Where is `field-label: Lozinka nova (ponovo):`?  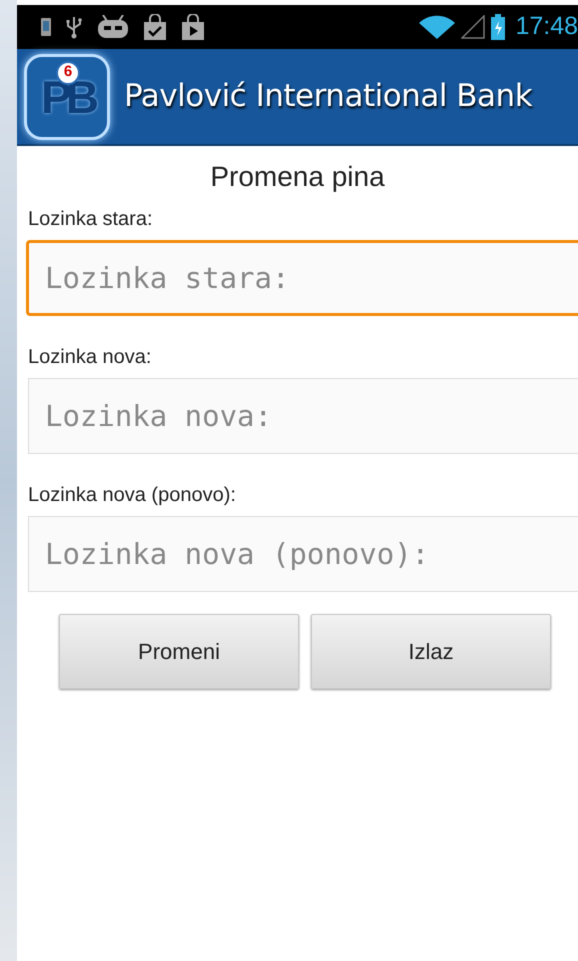 field-label: Lozinka nova (ponovo): is located at coordinates (132, 495).